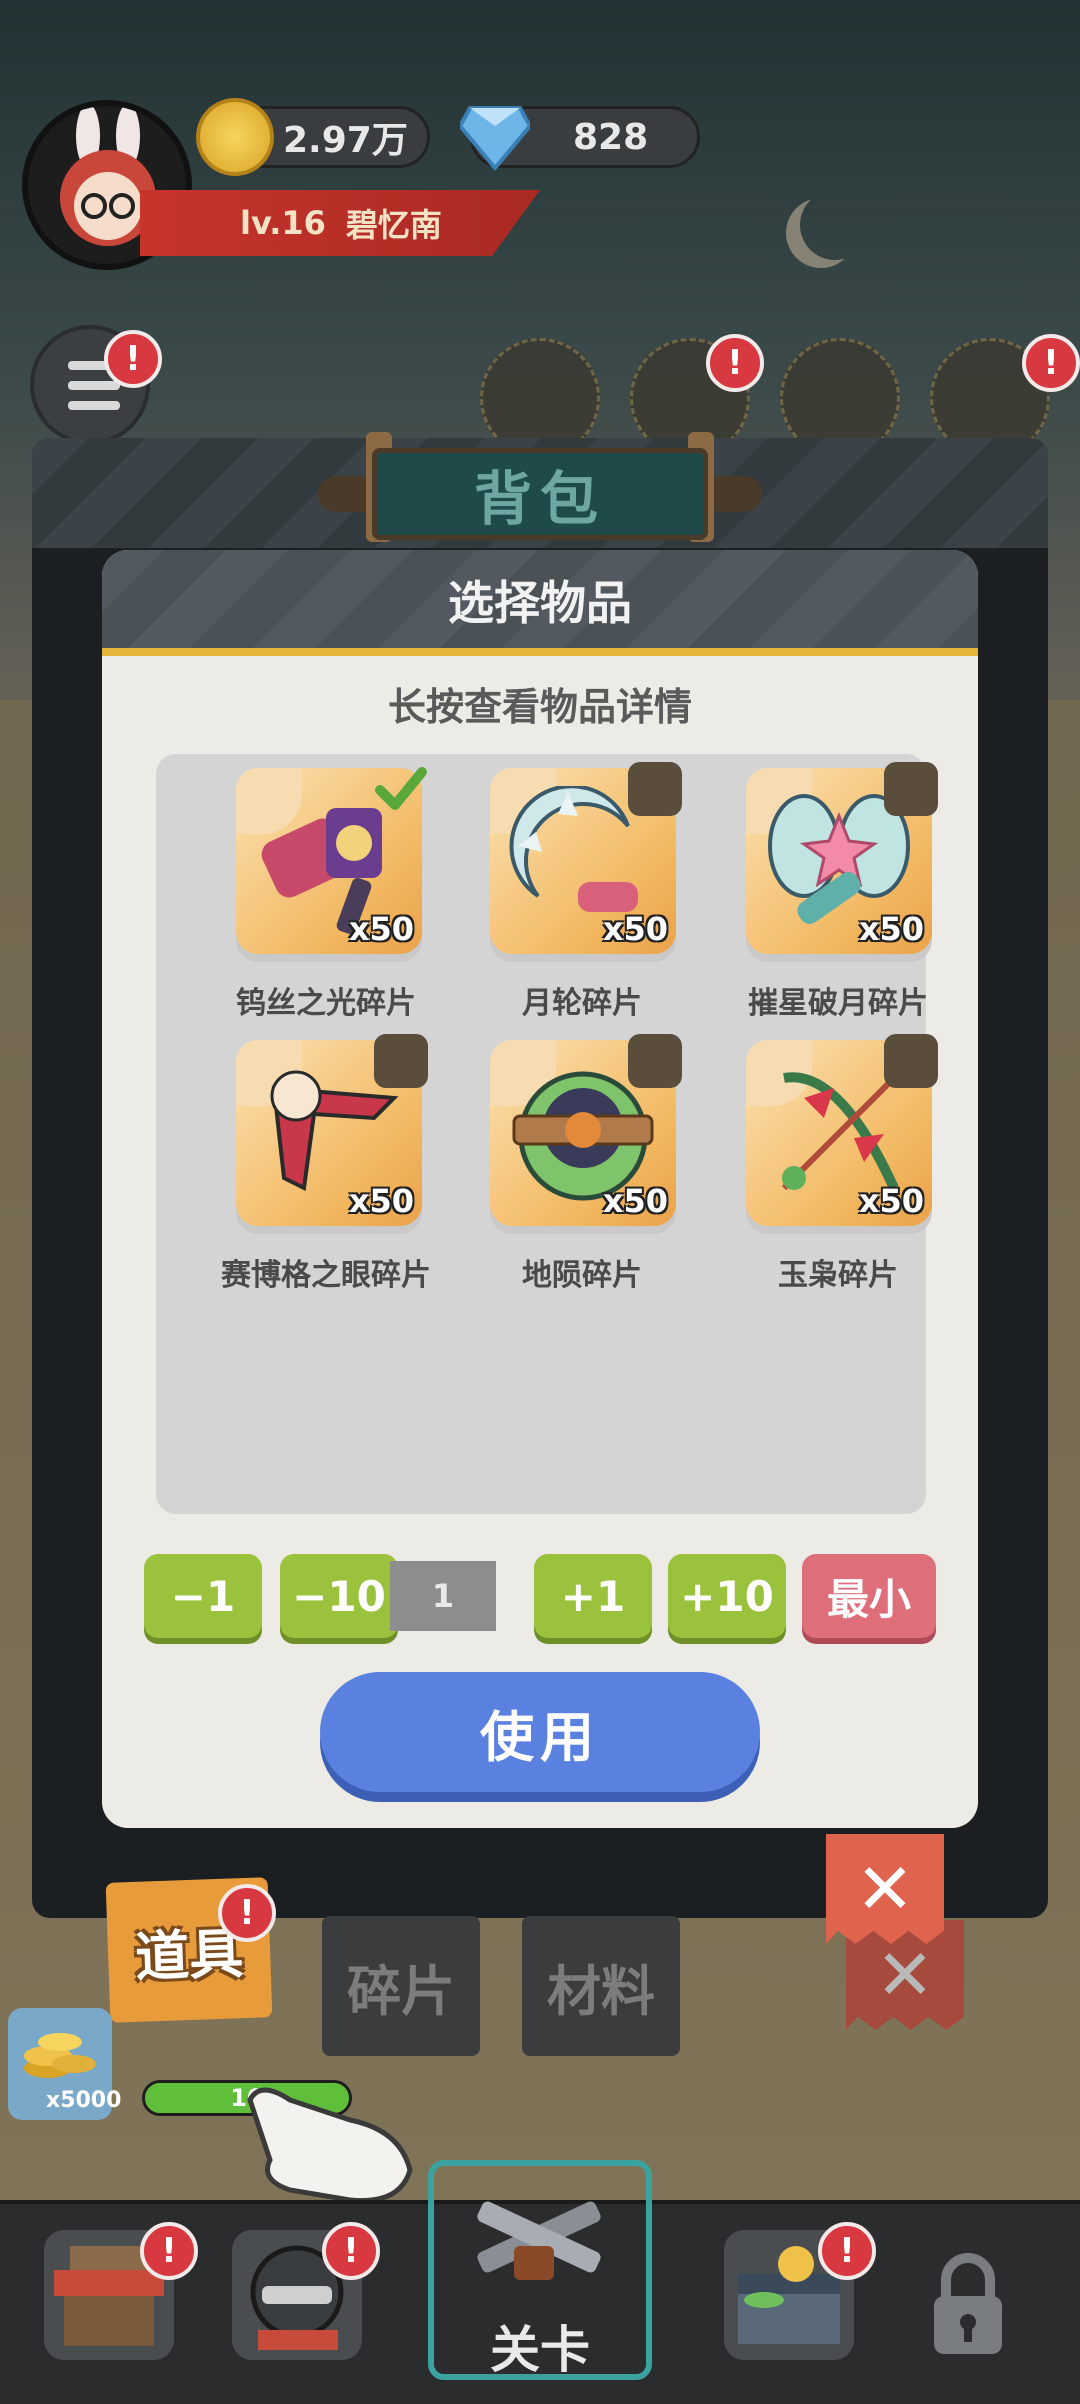  I want to click on lock-icon, so click(968, 2303).